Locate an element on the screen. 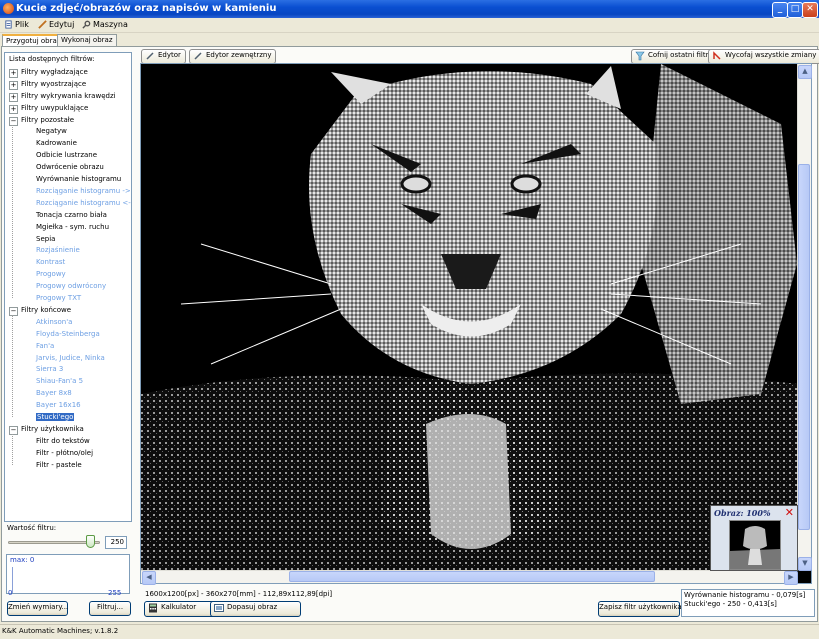 This screenshot has height=639, width=819. preview-window: Obraz: 100% ✕ is located at coordinates (754, 538).